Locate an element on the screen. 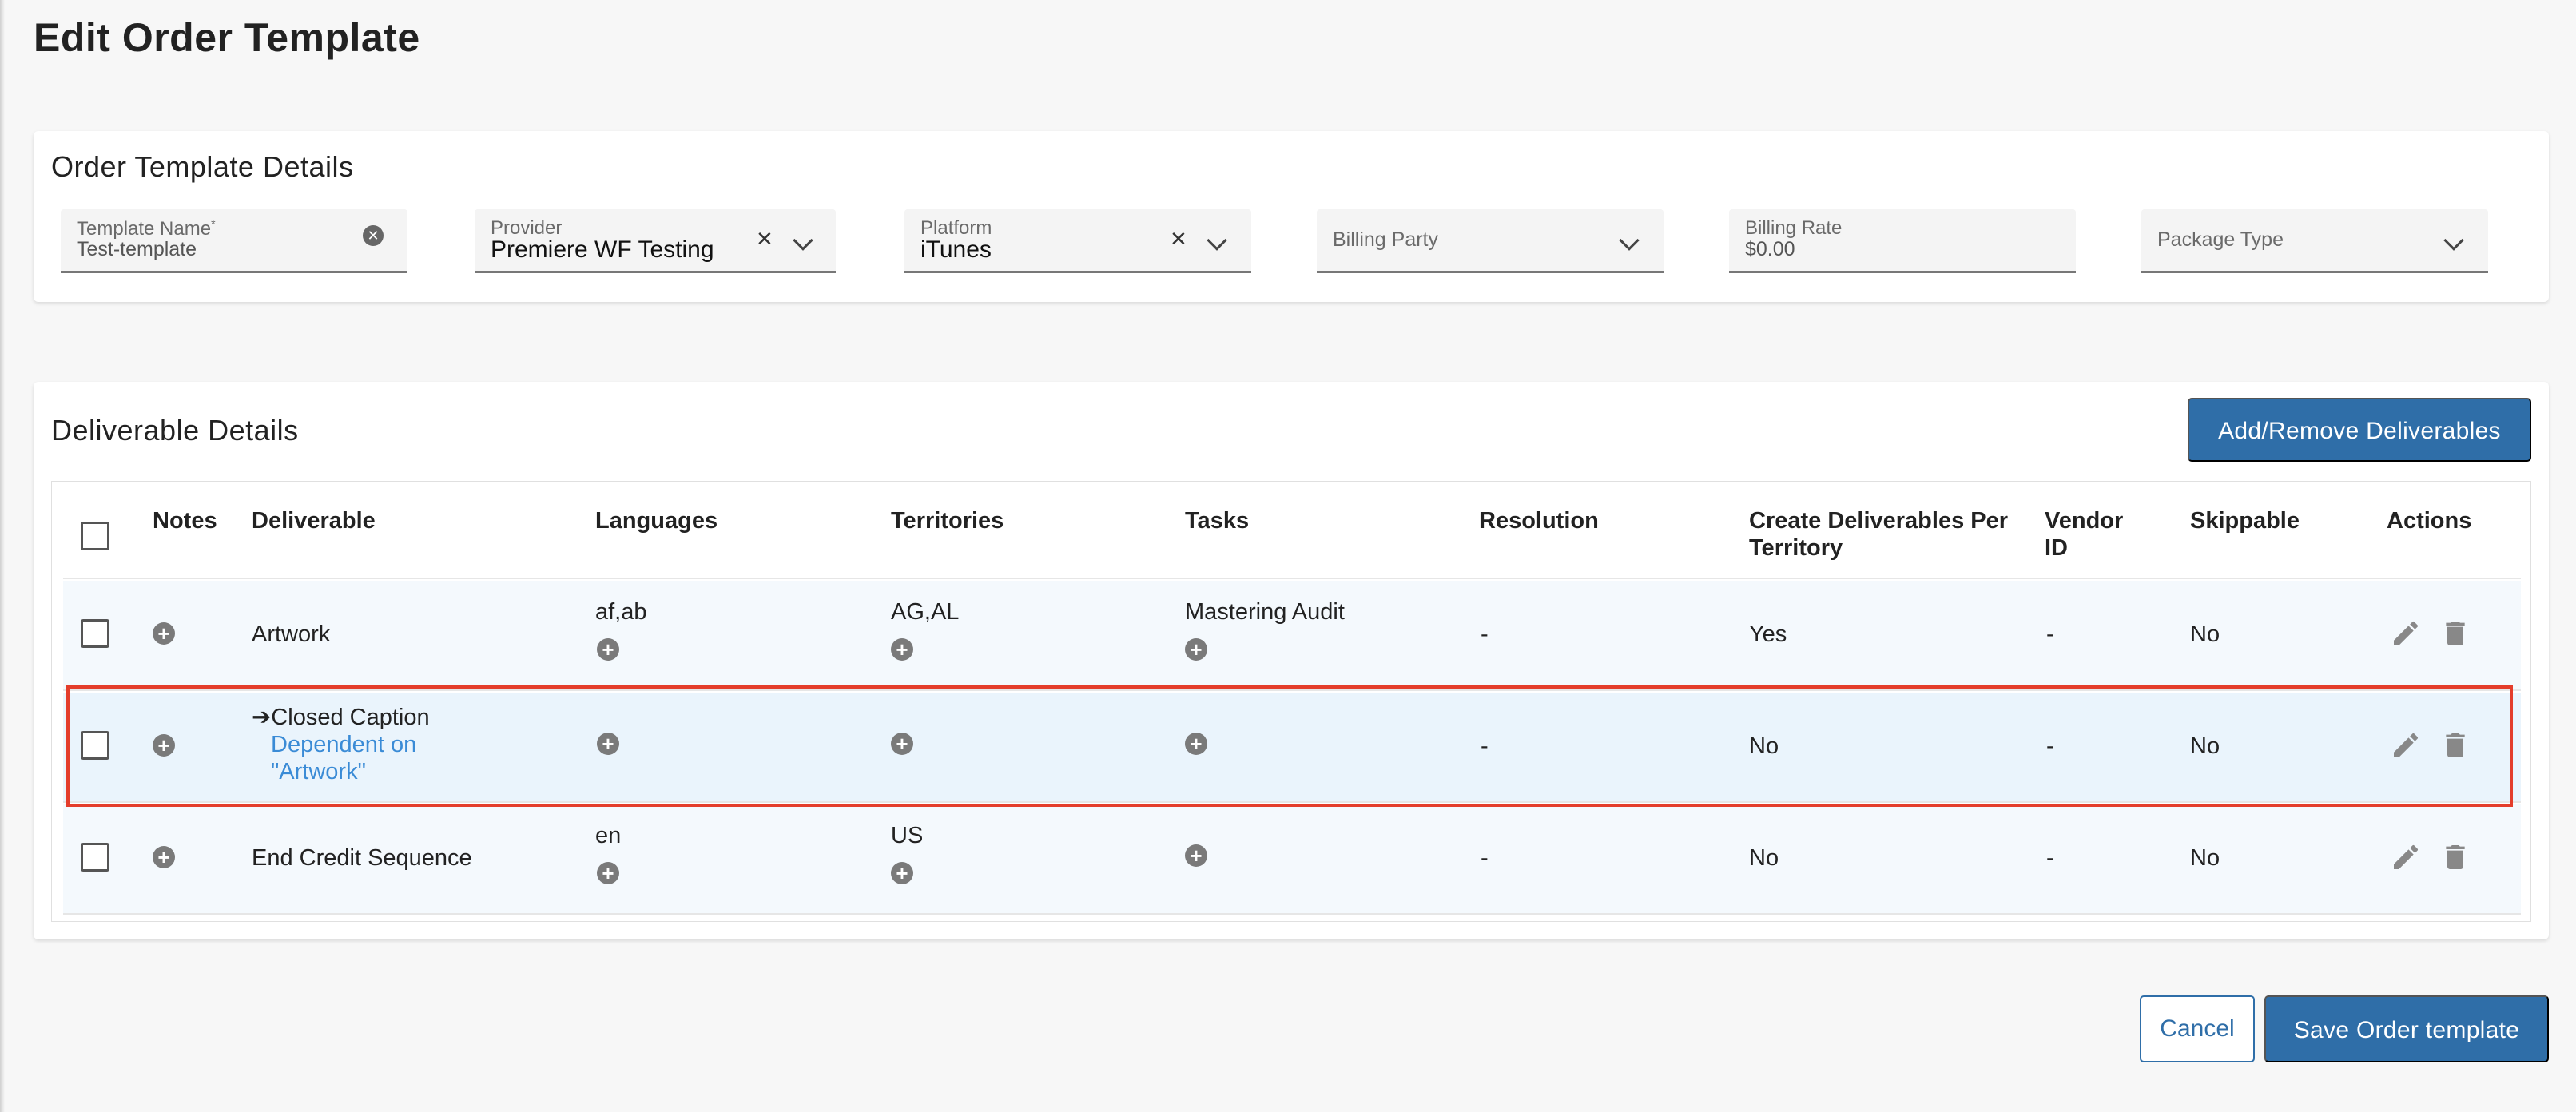  column-header-languages: Languages is located at coordinates (656, 521).